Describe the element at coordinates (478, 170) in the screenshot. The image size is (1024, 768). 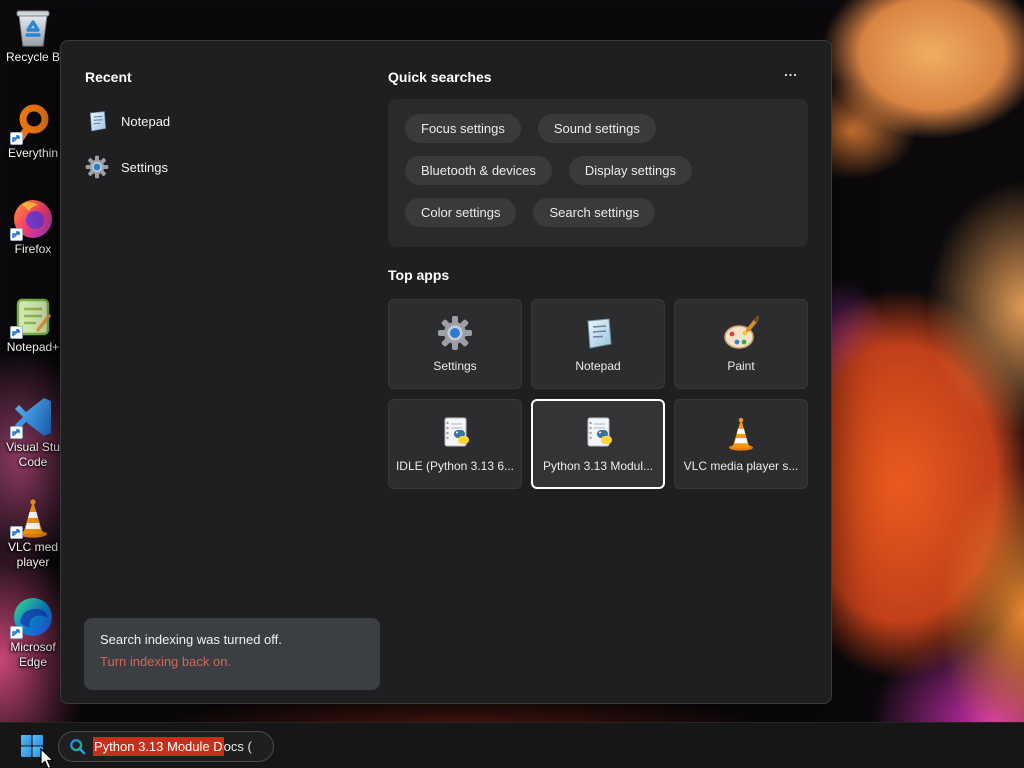
I see `quick-search-pill: Bluetooth & devices` at that location.